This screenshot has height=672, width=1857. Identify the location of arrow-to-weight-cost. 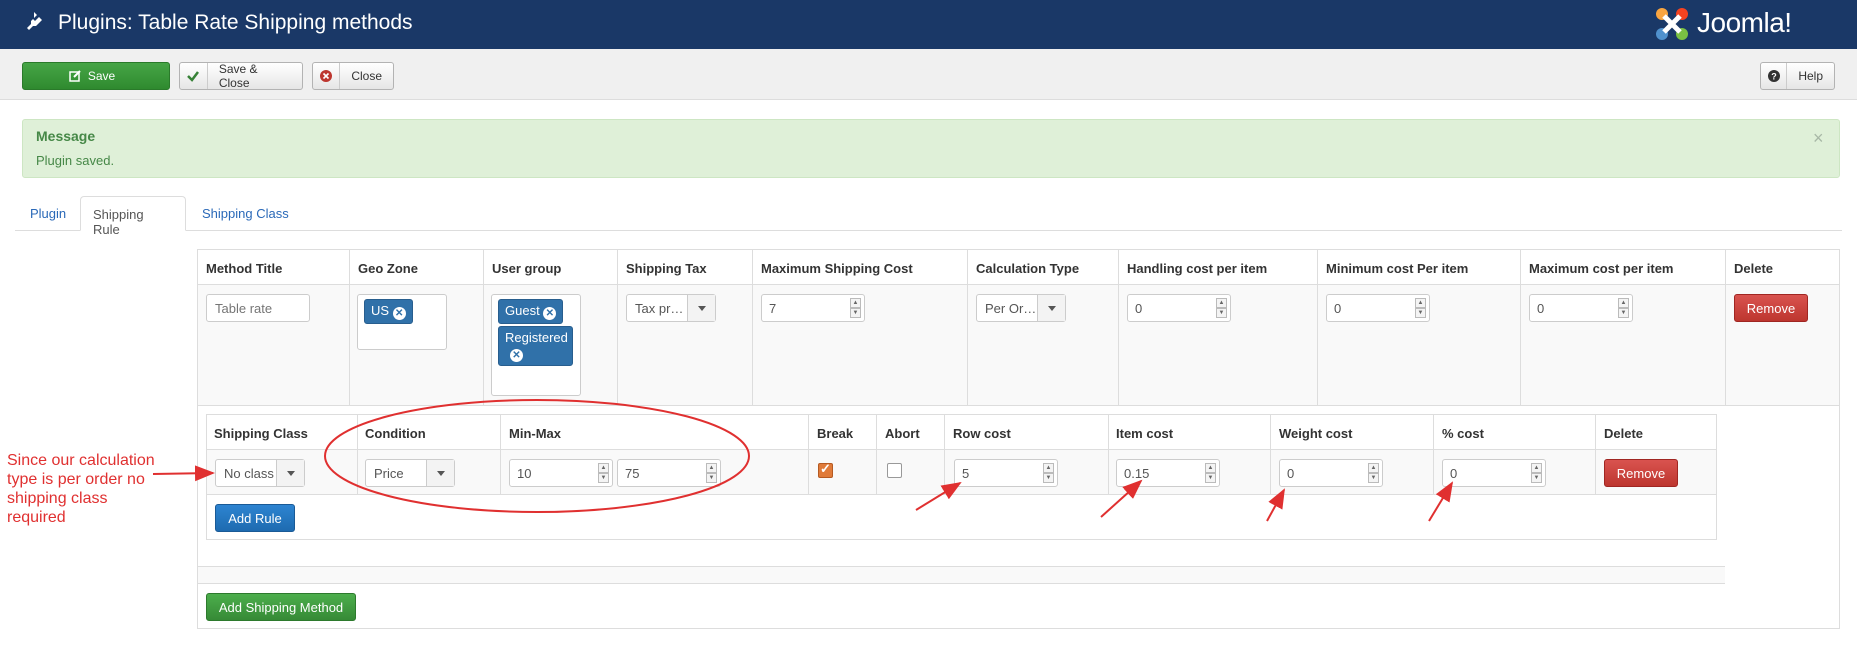
(1275, 505).